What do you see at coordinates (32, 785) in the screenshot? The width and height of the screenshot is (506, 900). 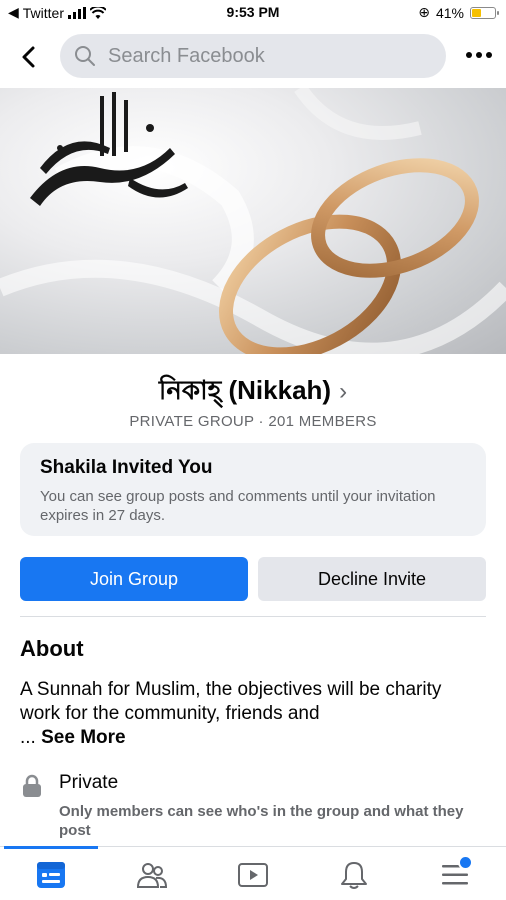 I see `lock-icon` at bounding box center [32, 785].